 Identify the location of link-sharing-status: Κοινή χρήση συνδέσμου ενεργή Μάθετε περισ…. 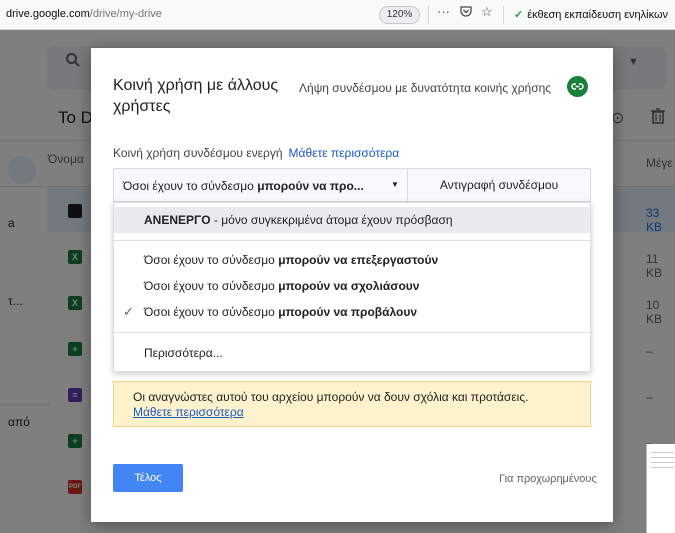
(256, 153).